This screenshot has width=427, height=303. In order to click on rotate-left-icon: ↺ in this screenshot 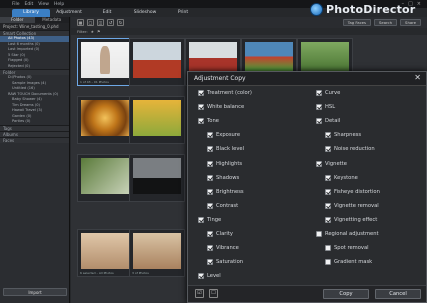, I will do `click(110, 22)`.